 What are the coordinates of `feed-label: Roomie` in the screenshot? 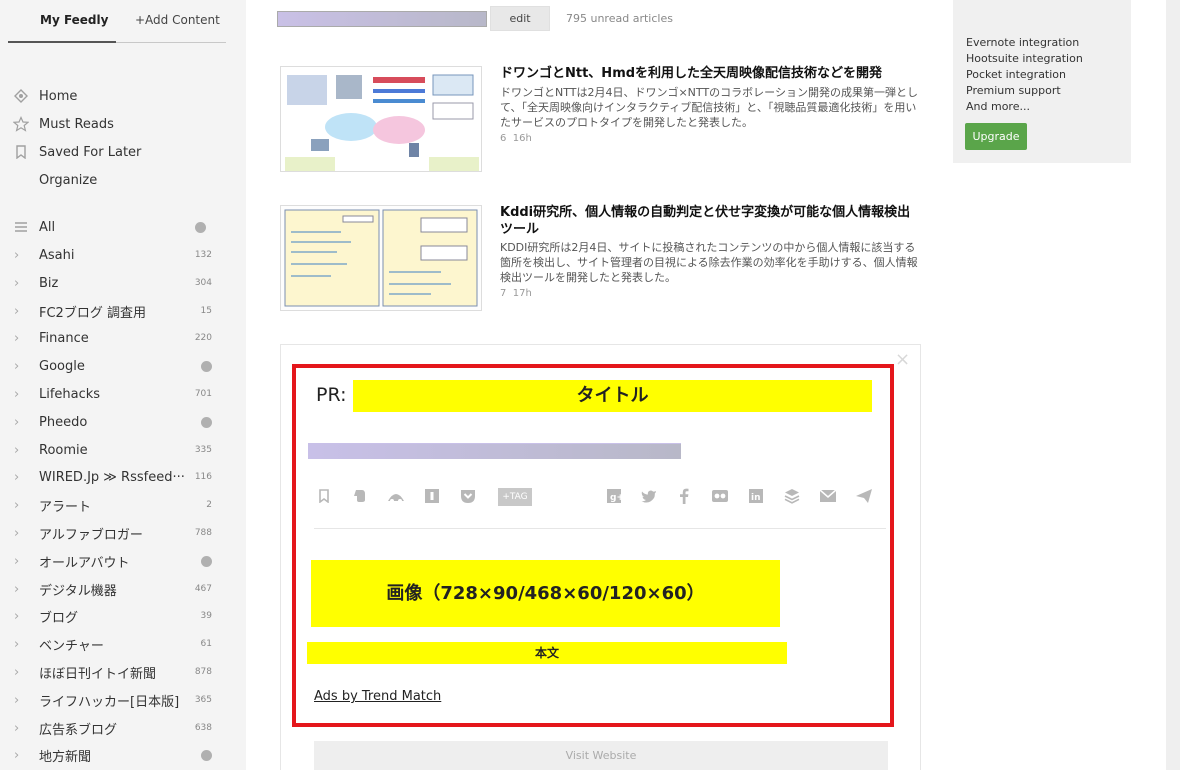 It's located at (63, 450).